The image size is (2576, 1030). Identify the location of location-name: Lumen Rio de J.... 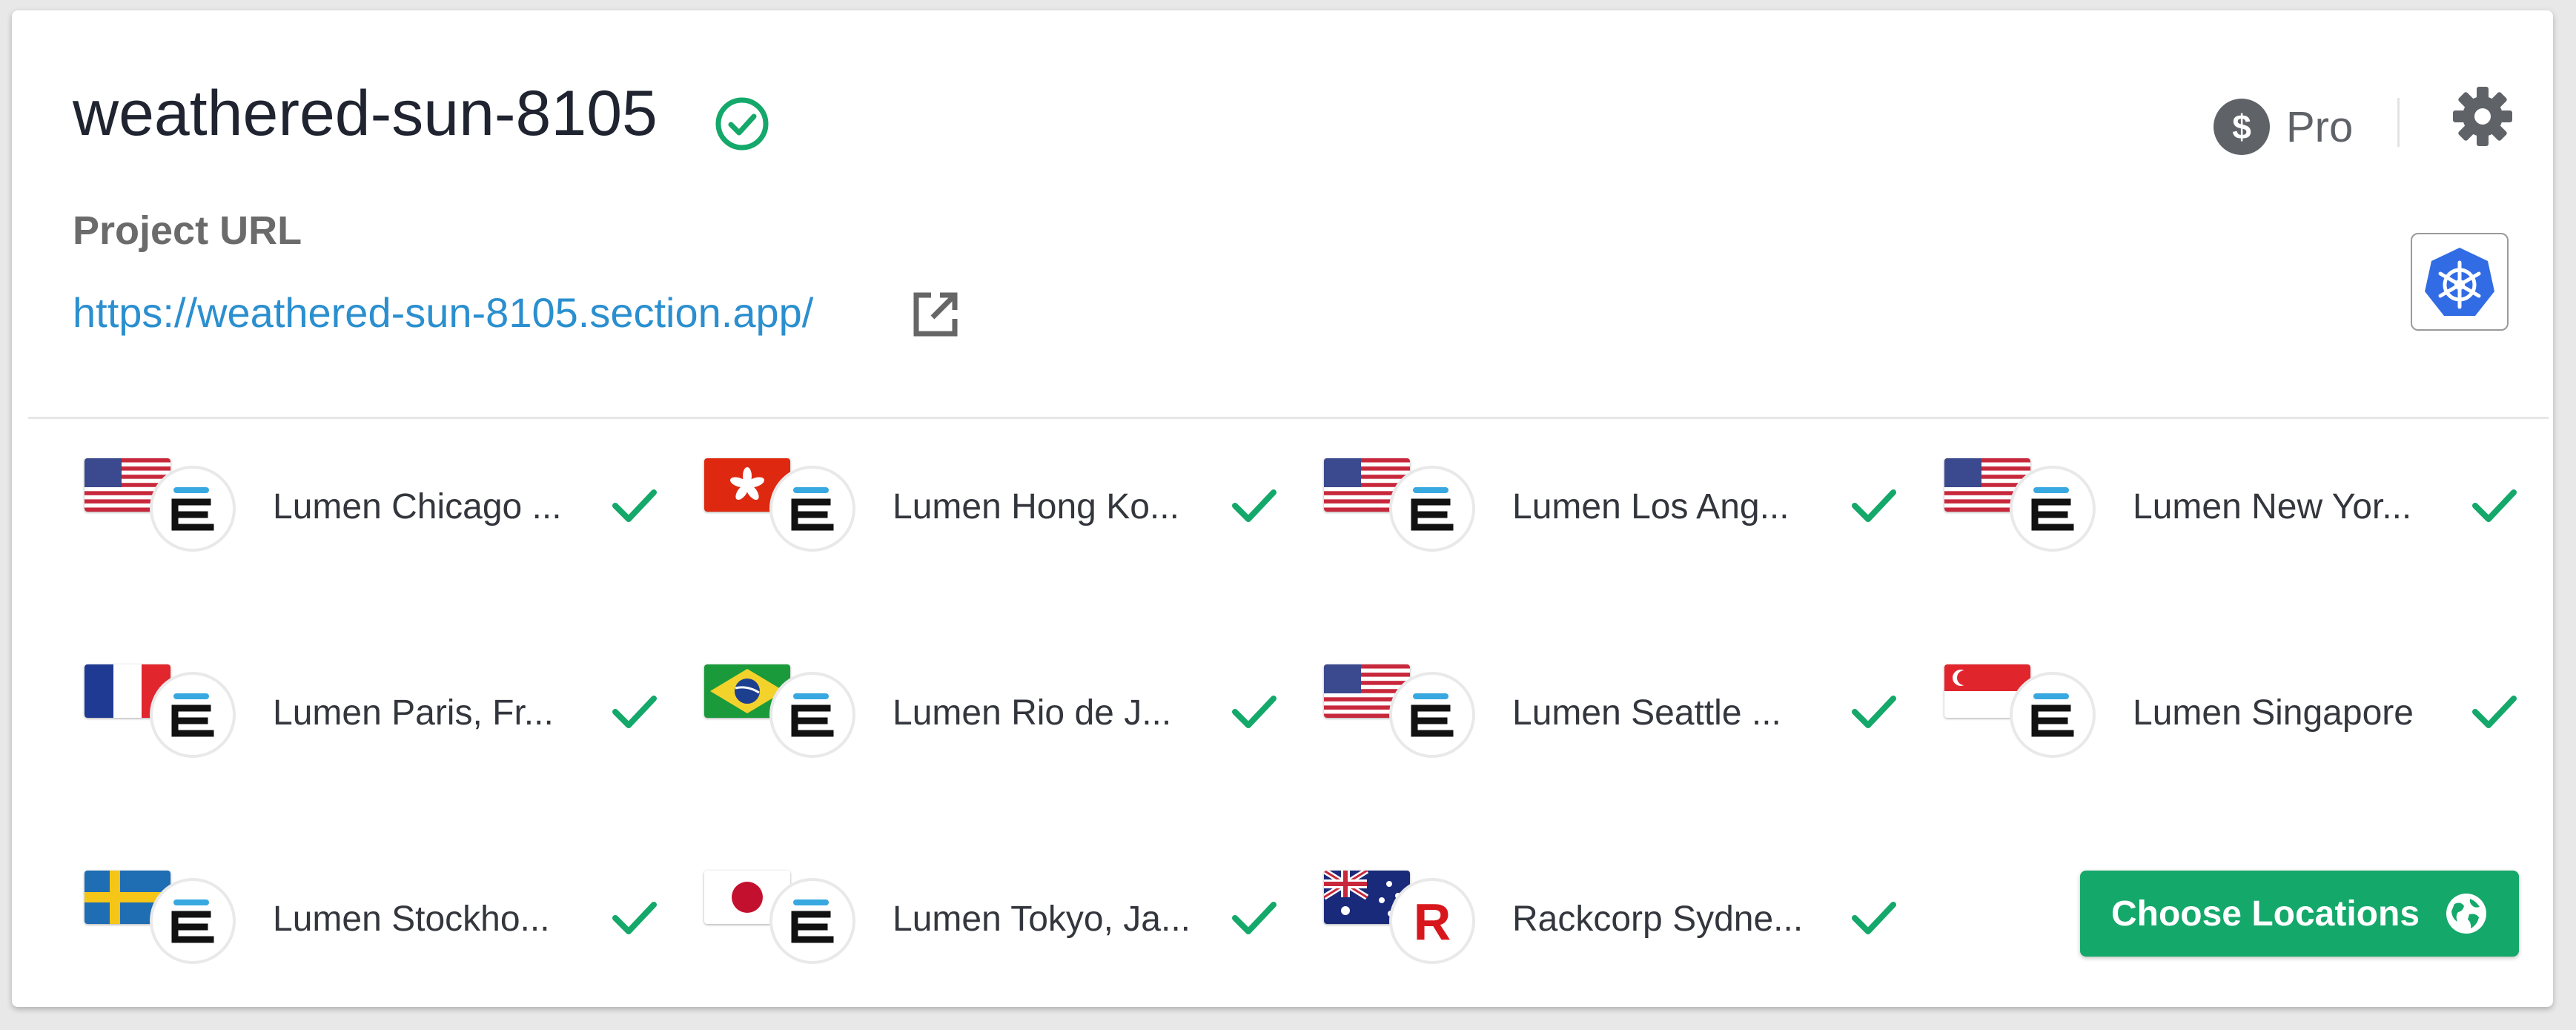
(1032, 713).